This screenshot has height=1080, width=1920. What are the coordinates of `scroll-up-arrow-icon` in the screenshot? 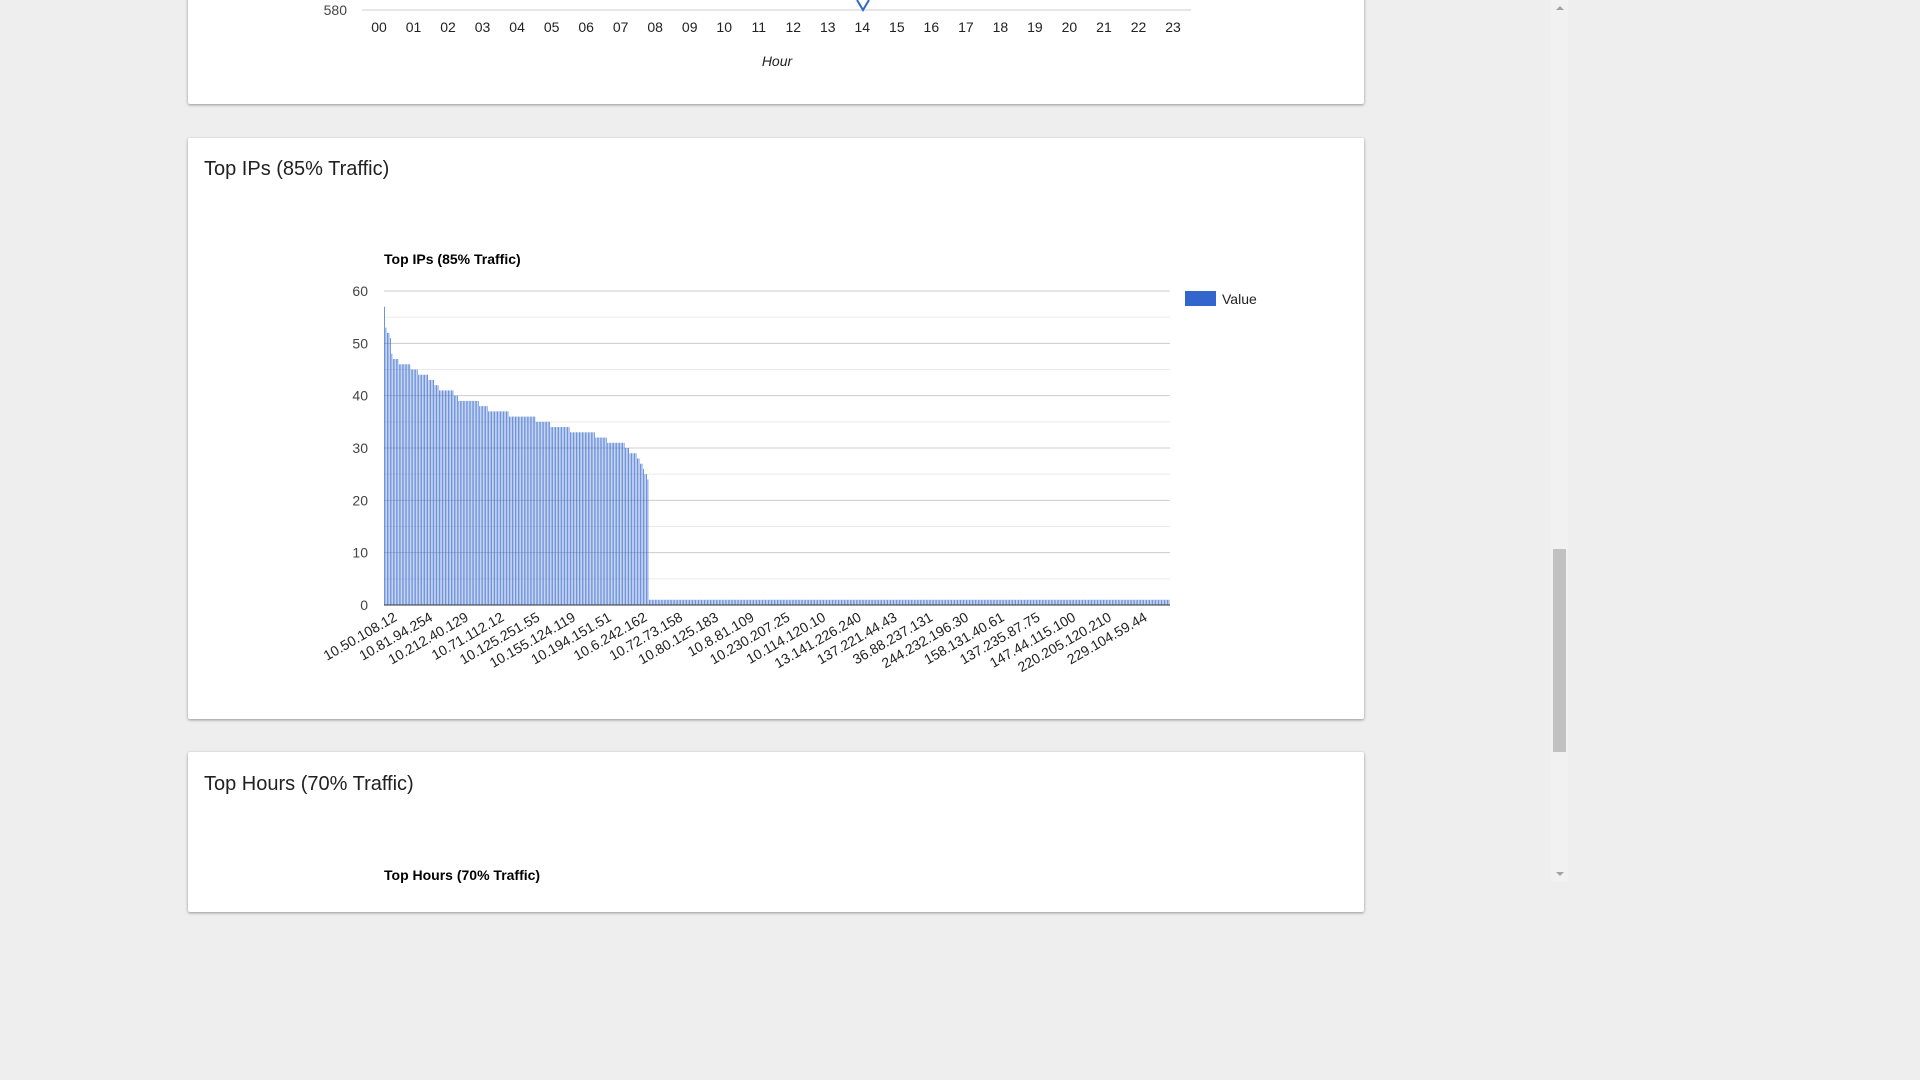 It's located at (1559, 8).